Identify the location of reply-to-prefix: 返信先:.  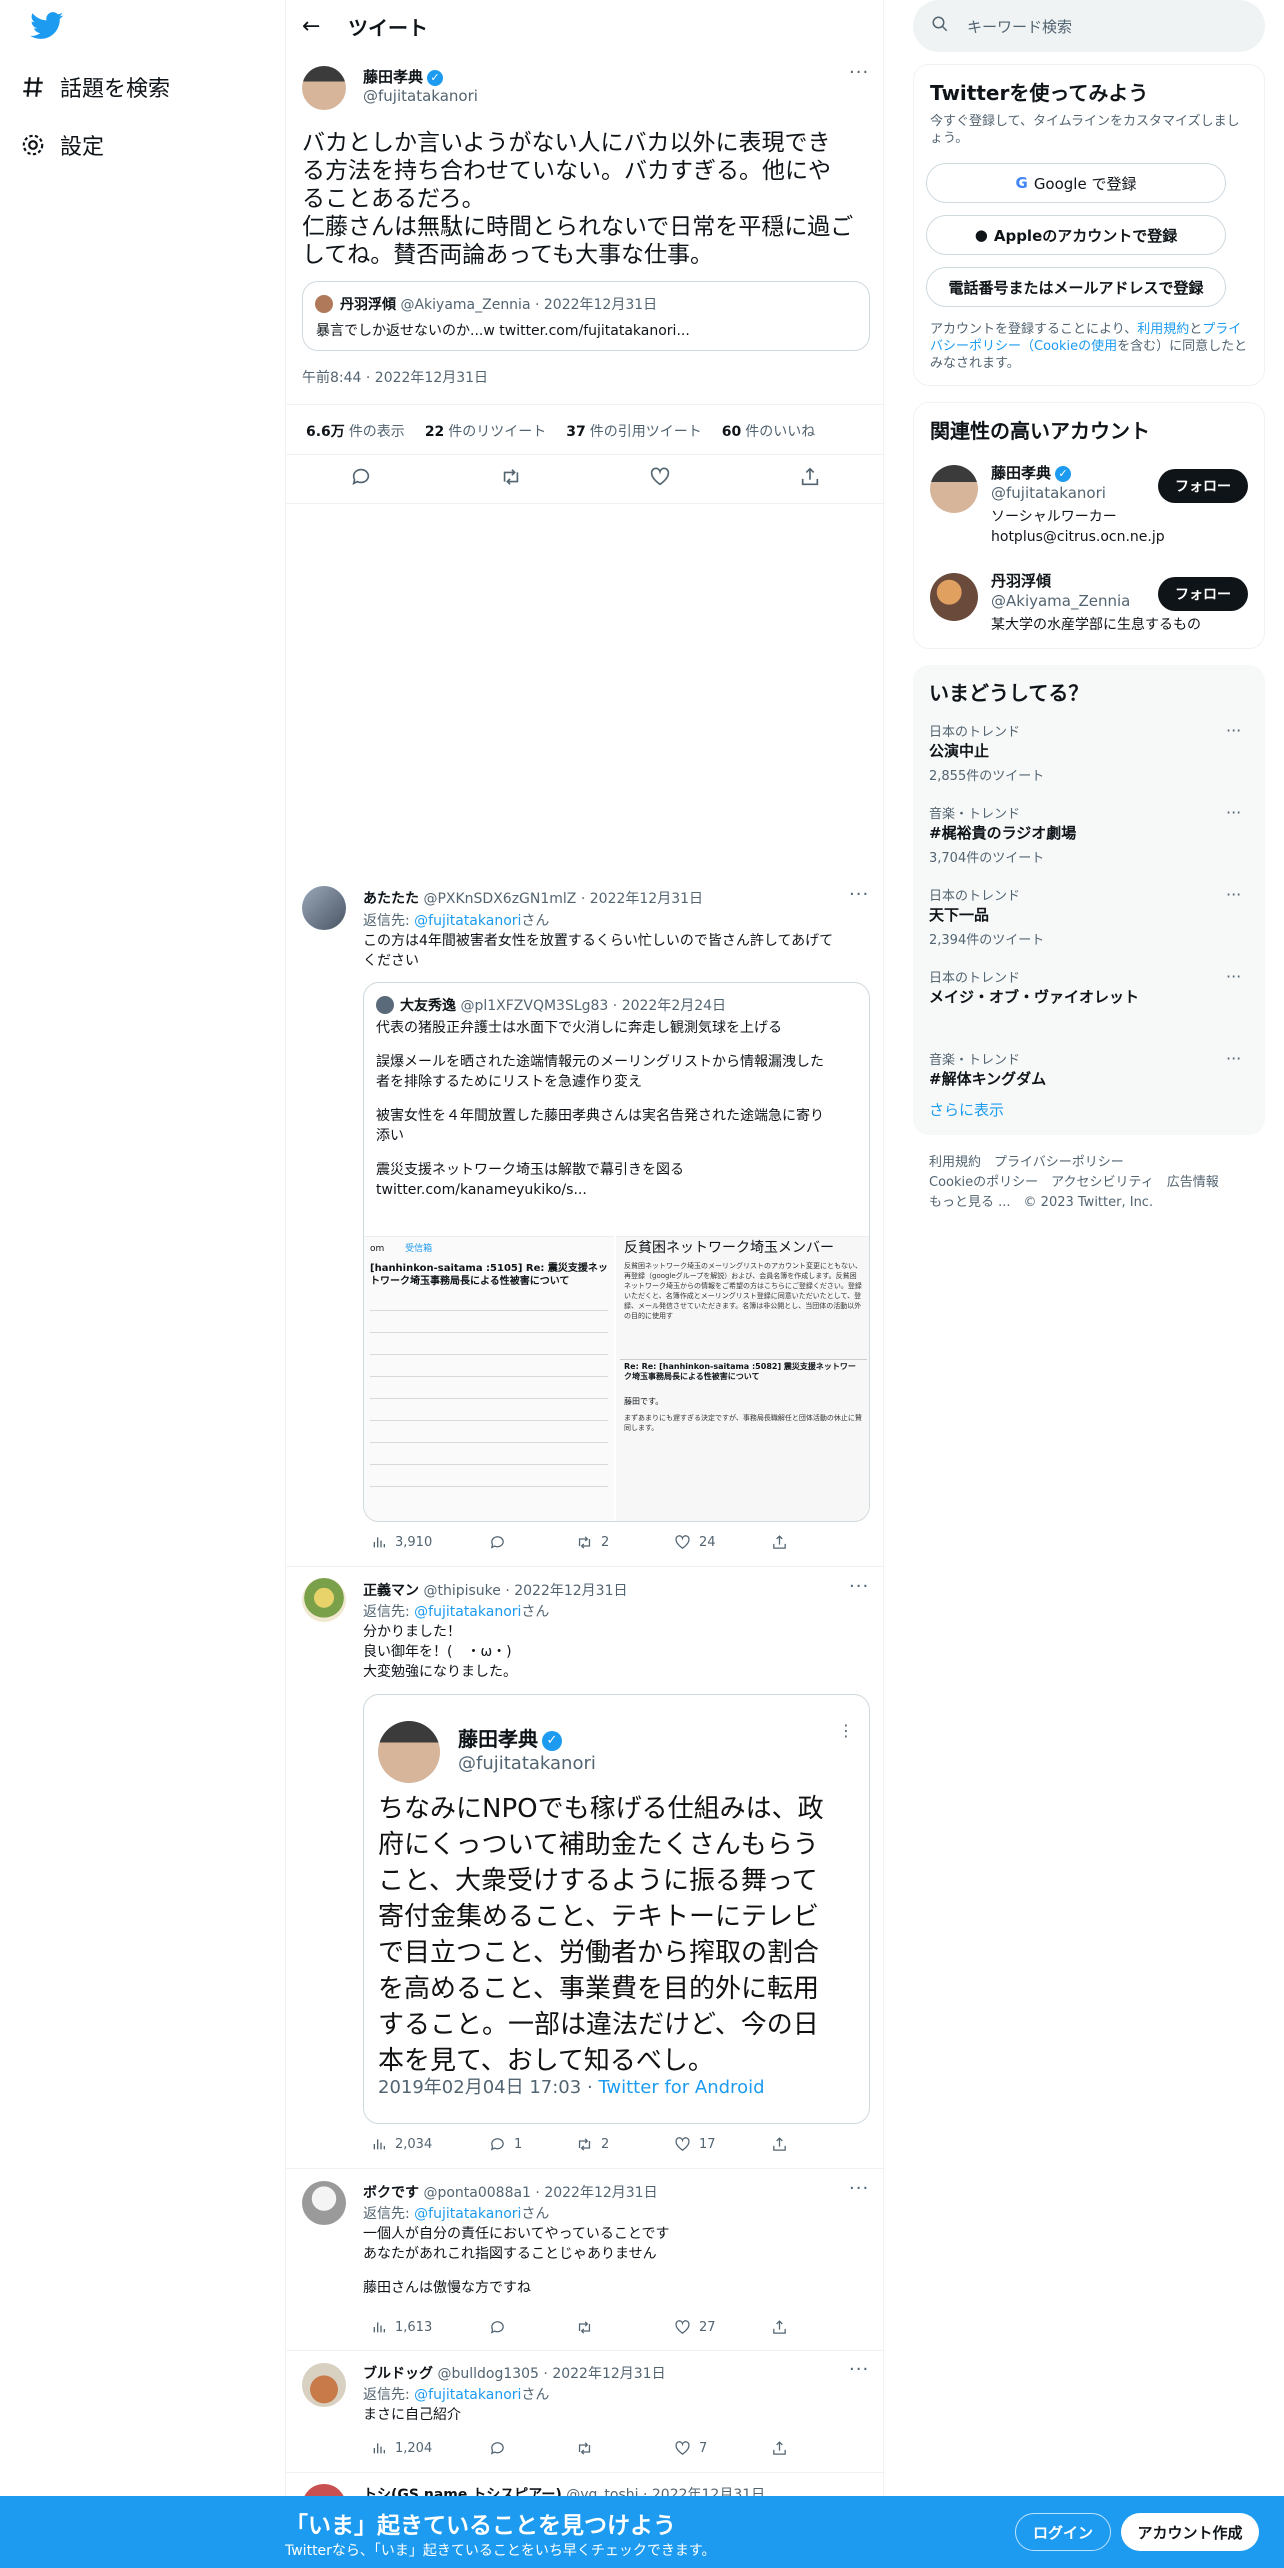
(389, 2214).